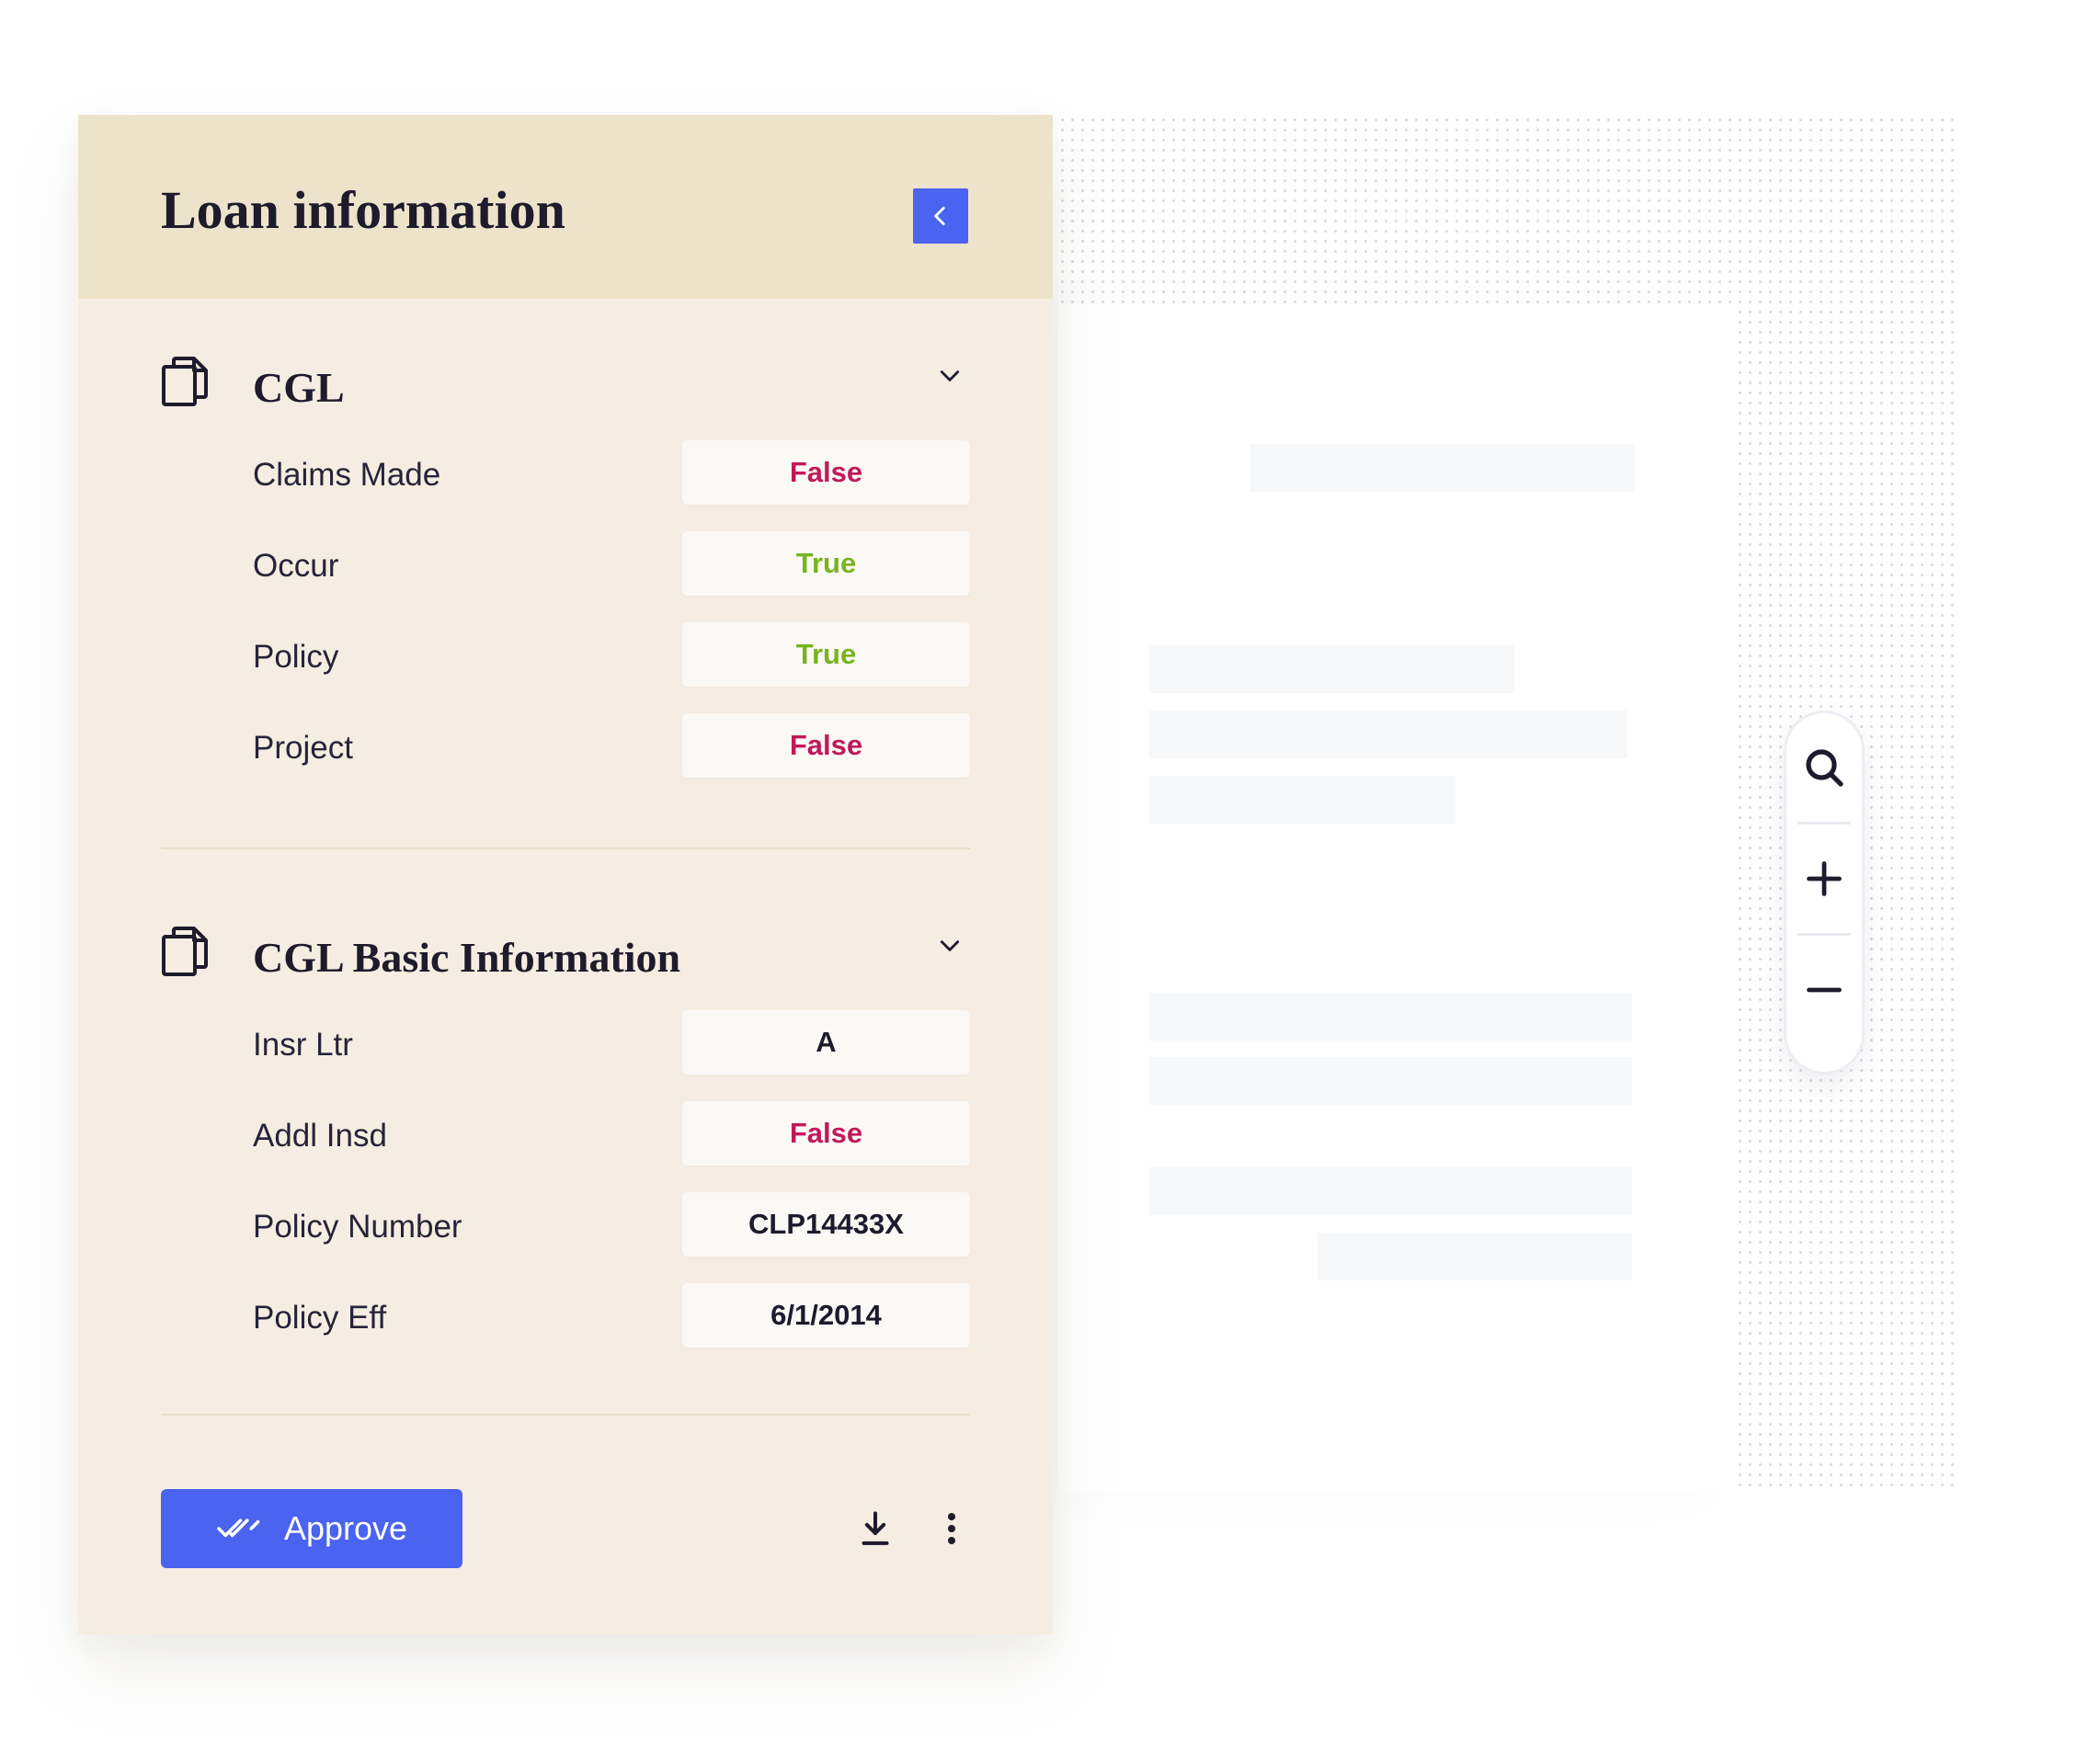 Image resolution: width=2100 pixels, height=1763 pixels. Describe the element at coordinates (826, 1043) in the screenshot. I see `field-value: A` at that location.